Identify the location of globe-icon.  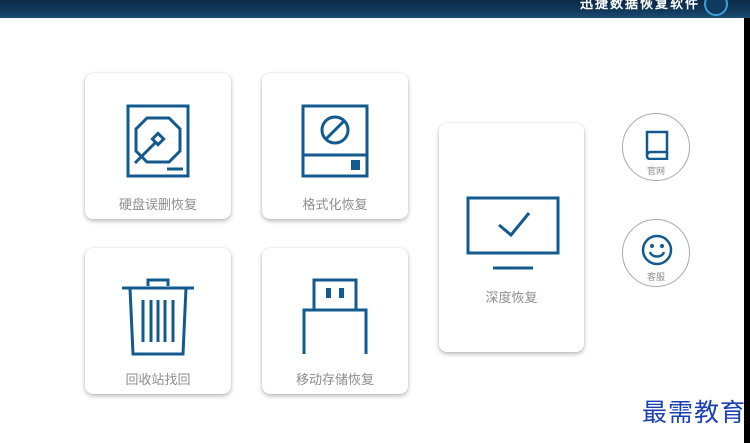
(716, 8).